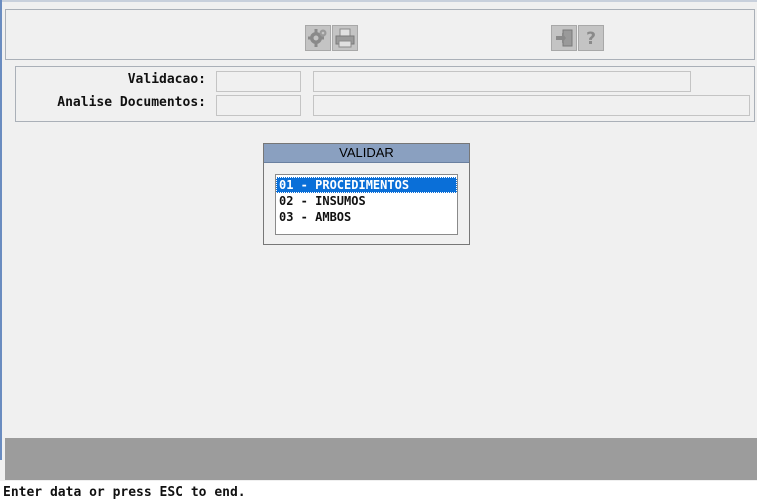 Image resolution: width=757 pixels, height=504 pixels. What do you see at coordinates (258, 105) in the screenshot?
I see `analise-documentos-code-field` at bounding box center [258, 105].